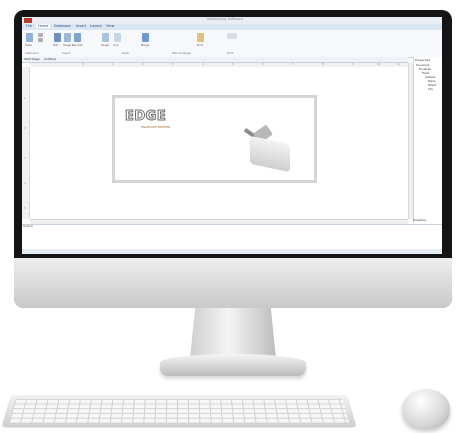  I want to click on brand-logo: EDGE, so click(145, 116).